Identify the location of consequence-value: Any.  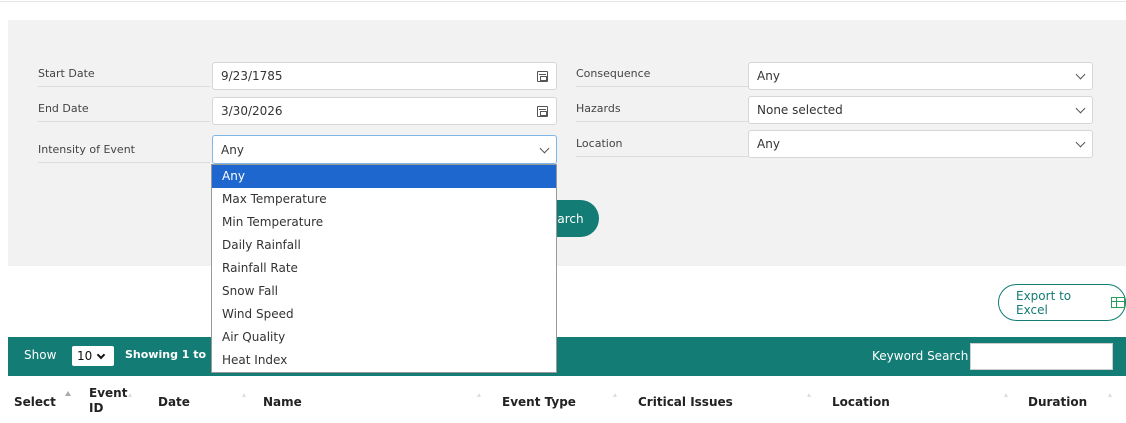
(768, 76).